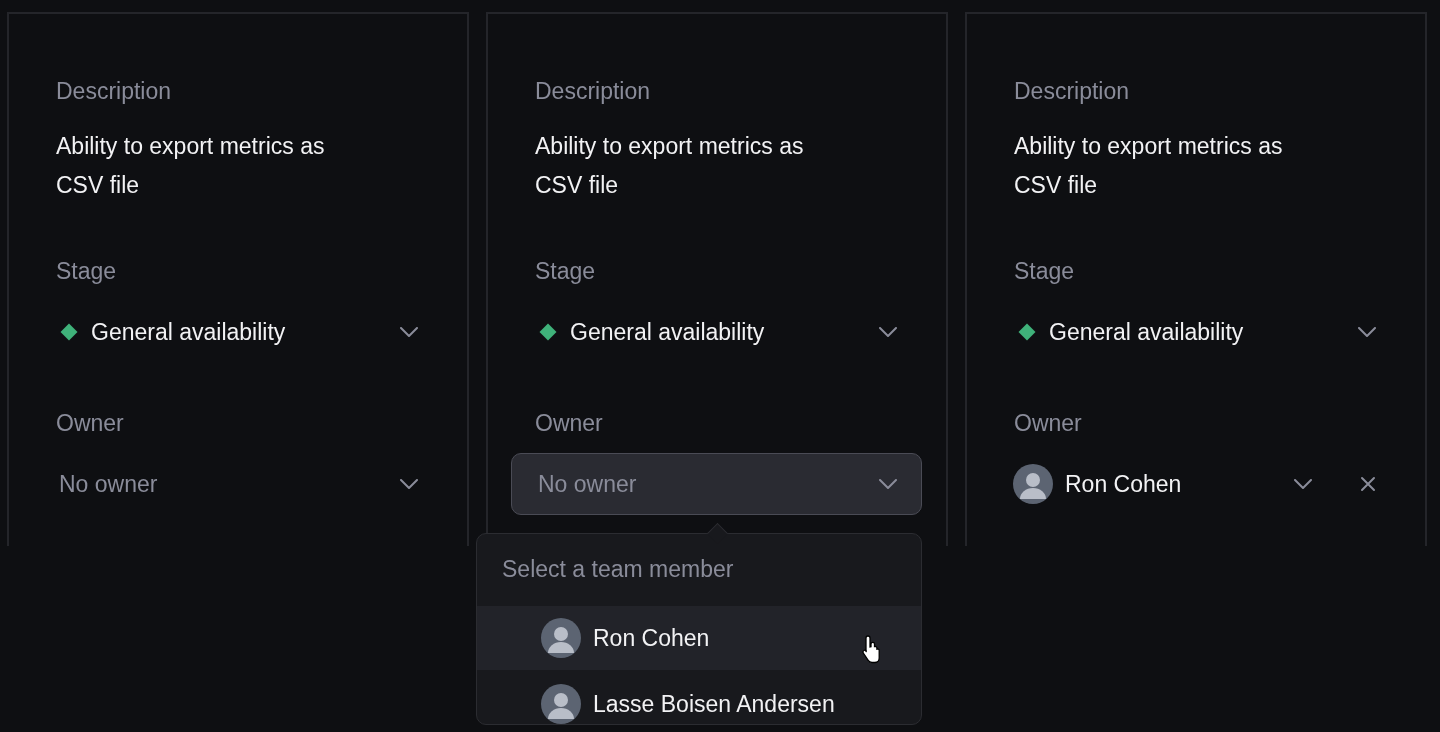 The image size is (1440, 732). What do you see at coordinates (1195, 484) in the screenshot?
I see `owner-select: Ron Cohen` at bounding box center [1195, 484].